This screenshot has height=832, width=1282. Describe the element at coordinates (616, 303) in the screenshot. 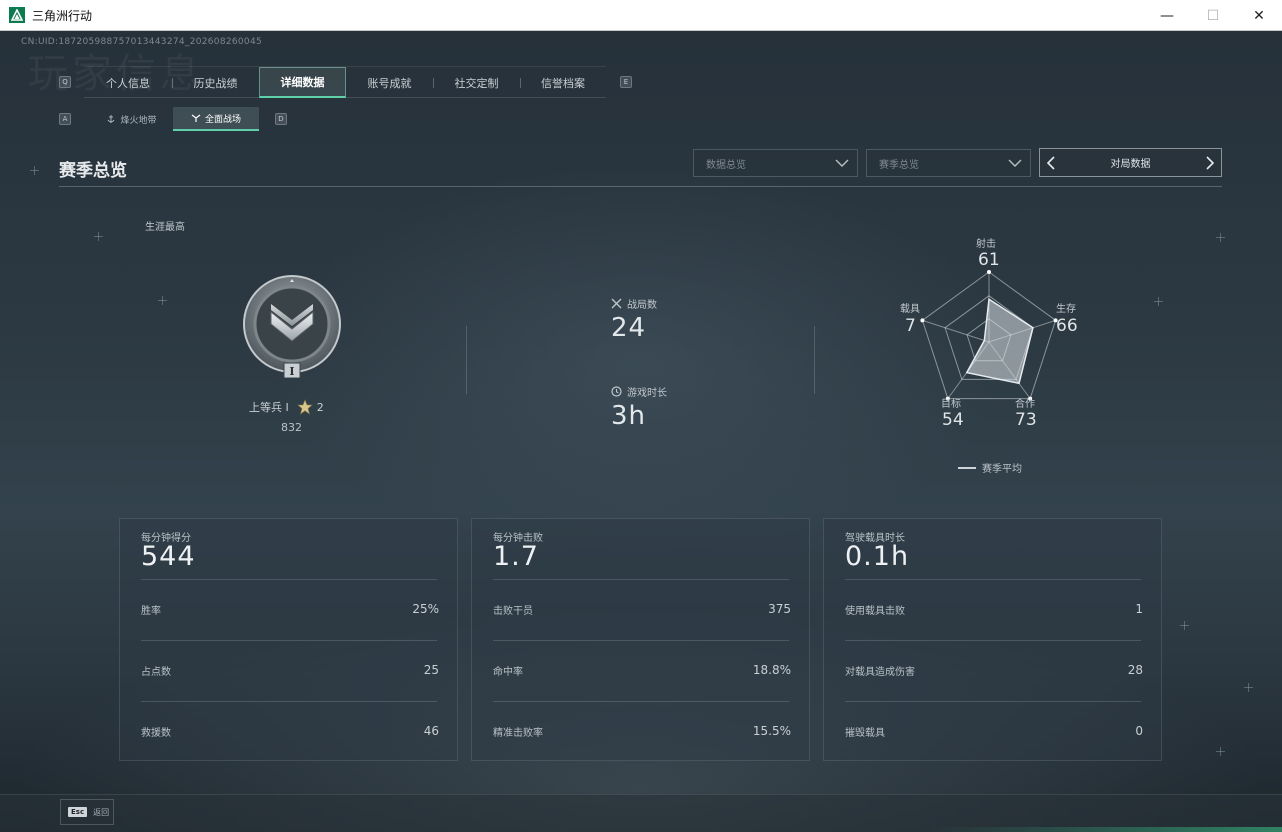

I see `crossed-swords-icon` at that location.